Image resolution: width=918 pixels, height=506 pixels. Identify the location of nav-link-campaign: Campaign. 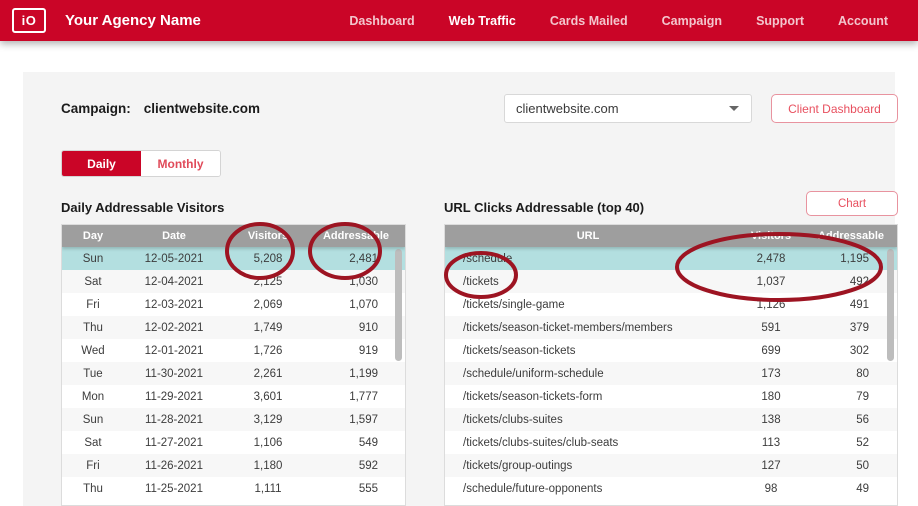
(692, 21).